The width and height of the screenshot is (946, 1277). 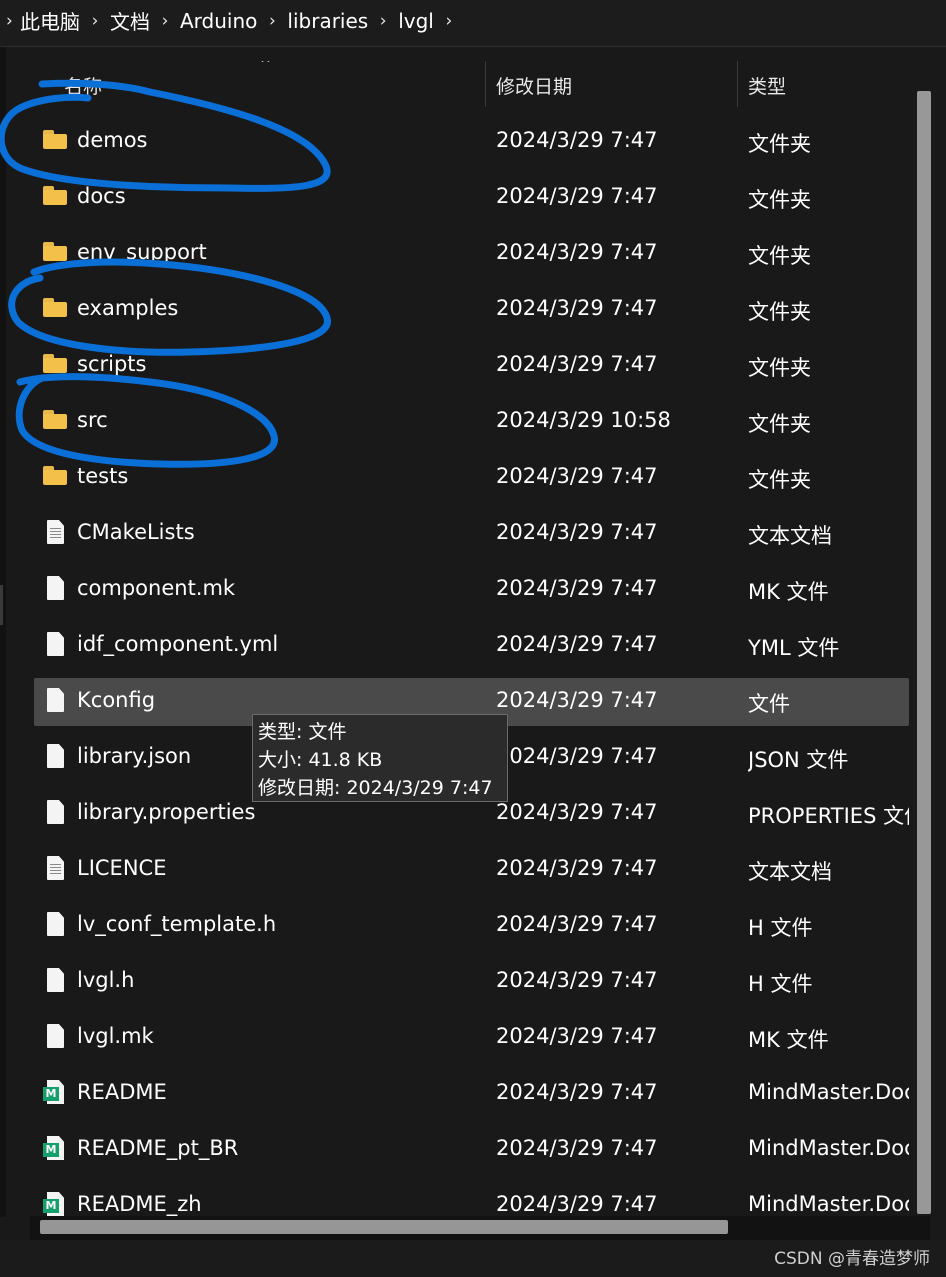 I want to click on breadcrumb-libraries: libraries, so click(x=327, y=21).